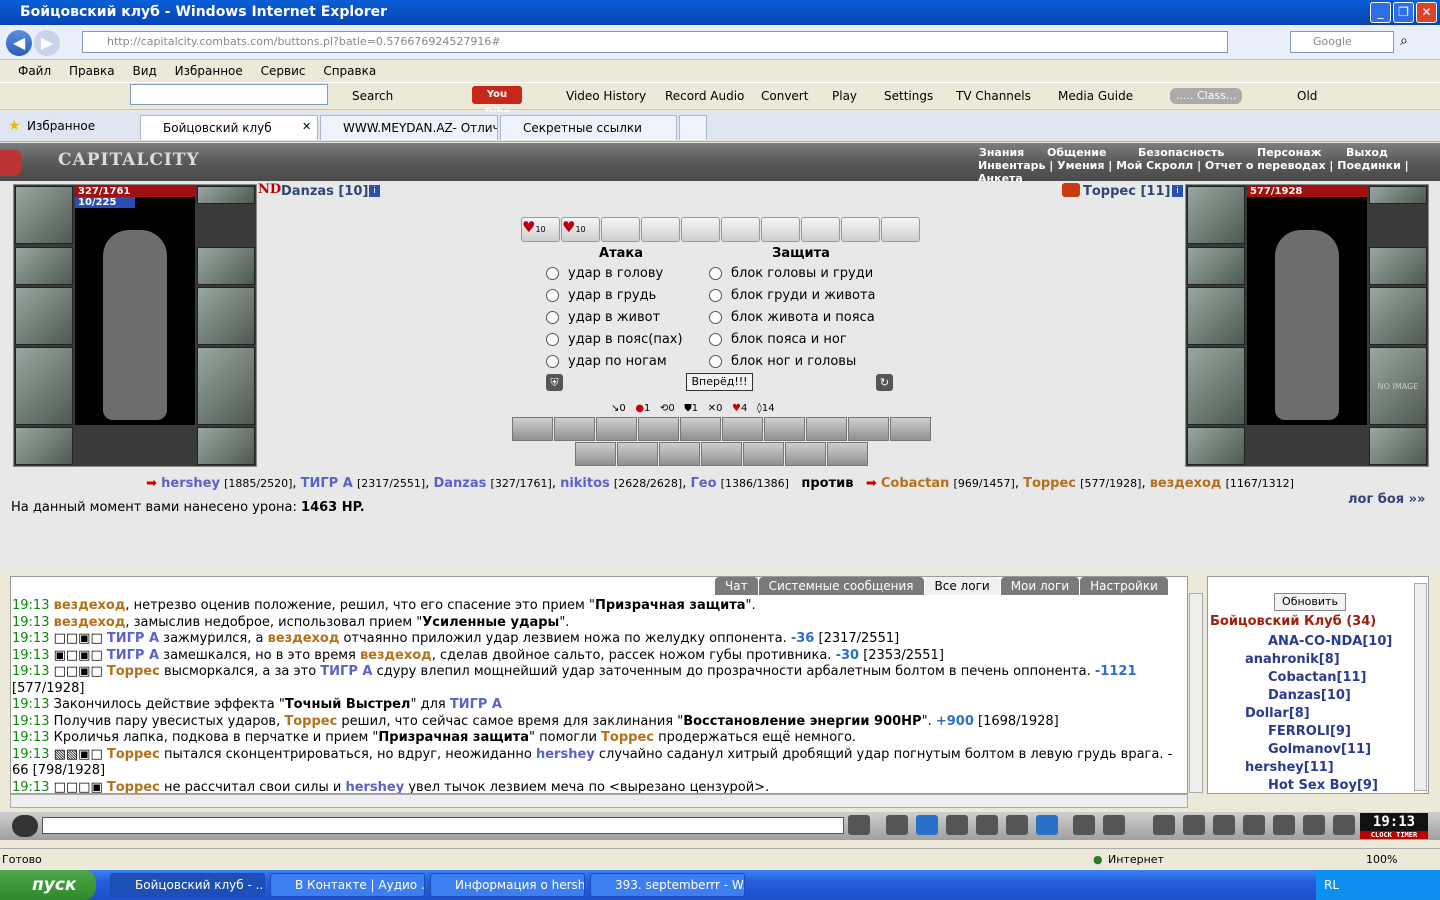  What do you see at coordinates (1319, 749) in the screenshot?
I see `player-entry: Golmanov[11]` at bounding box center [1319, 749].